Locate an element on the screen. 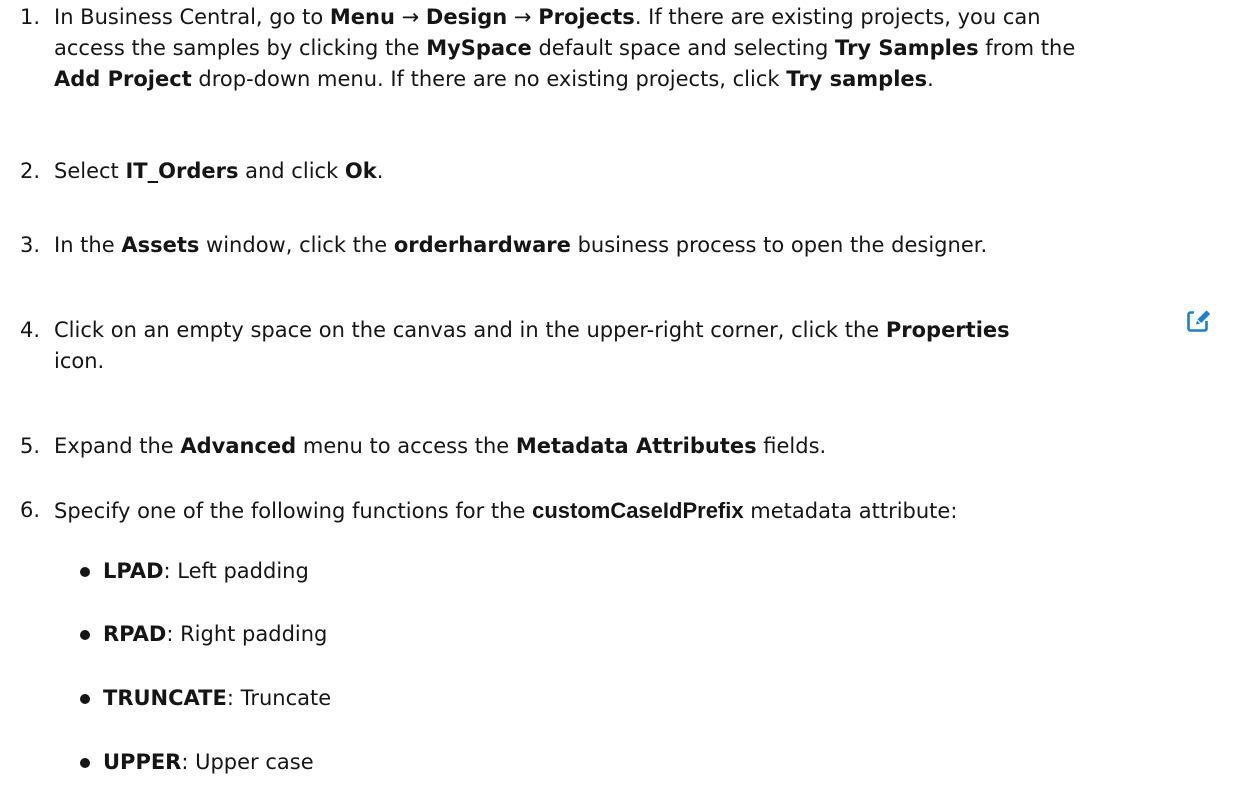  design-term: Design is located at coordinates (466, 17).